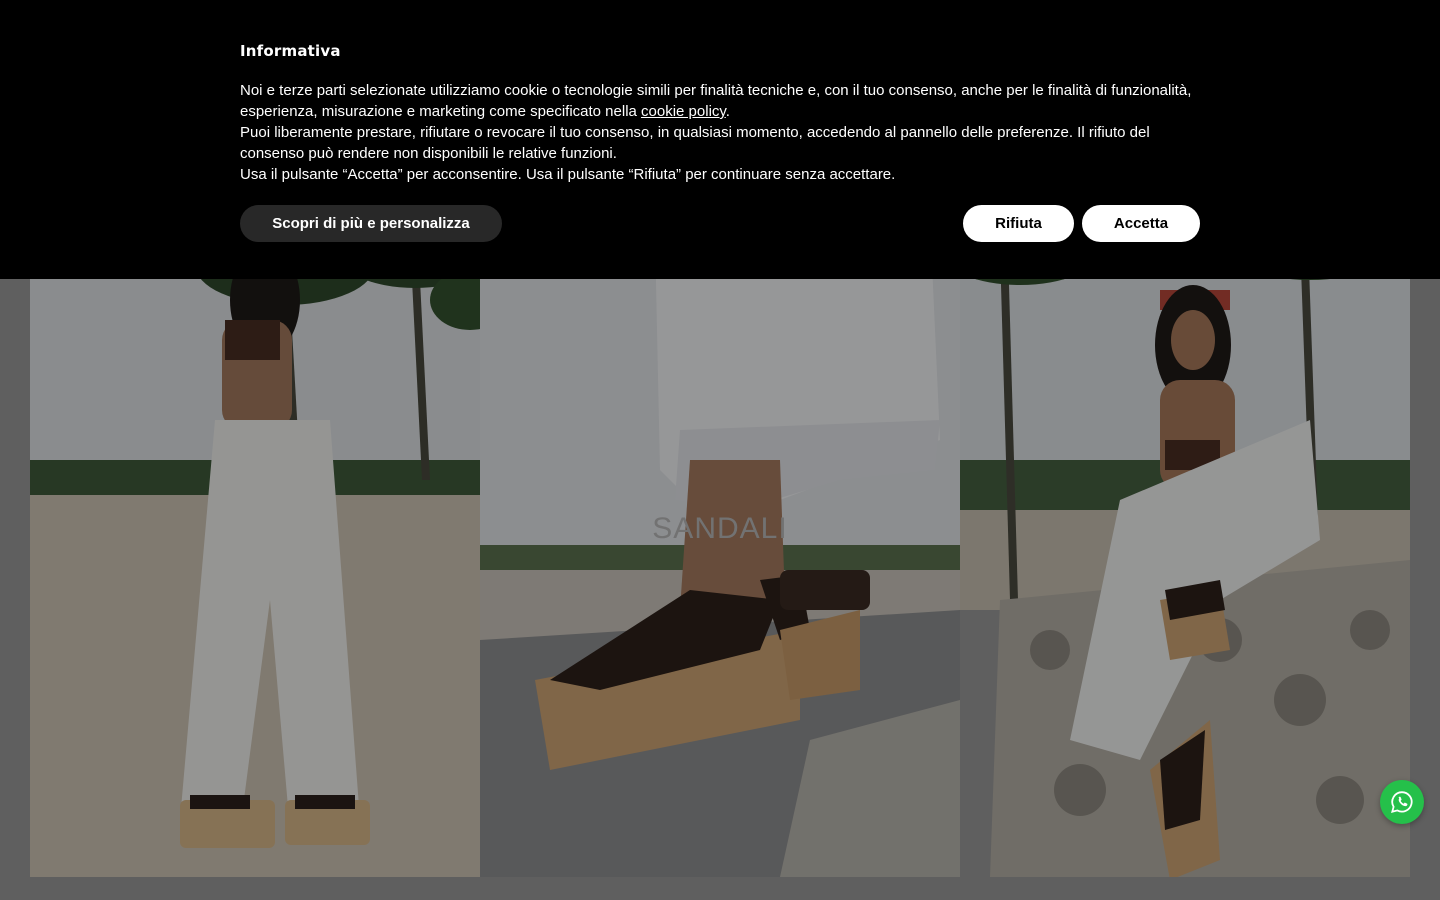 The image size is (1440, 900). I want to click on cookie-banner-title: Informativa, so click(290, 51).